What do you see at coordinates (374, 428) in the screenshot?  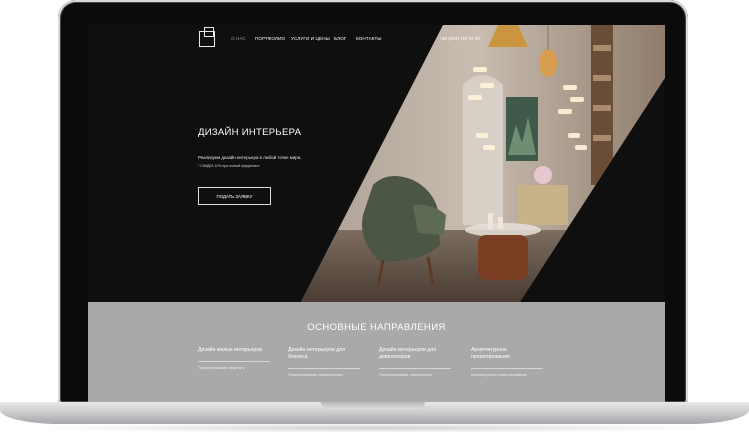 I see `laptop-shadow` at bounding box center [374, 428].